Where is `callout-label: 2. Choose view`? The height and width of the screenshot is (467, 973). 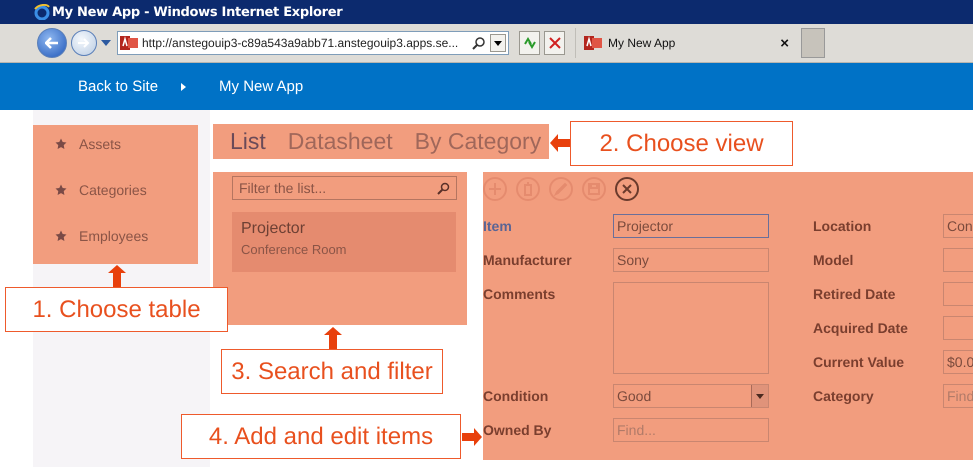
callout-label: 2. Choose view is located at coordinates (681, 143).